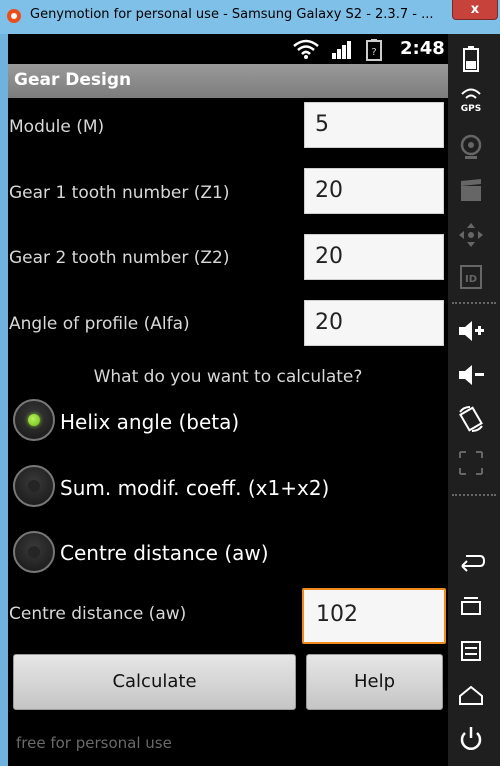 The width and height of the screenshot is (500, 766). I want to click on wifi-icon, so click(306, 49).